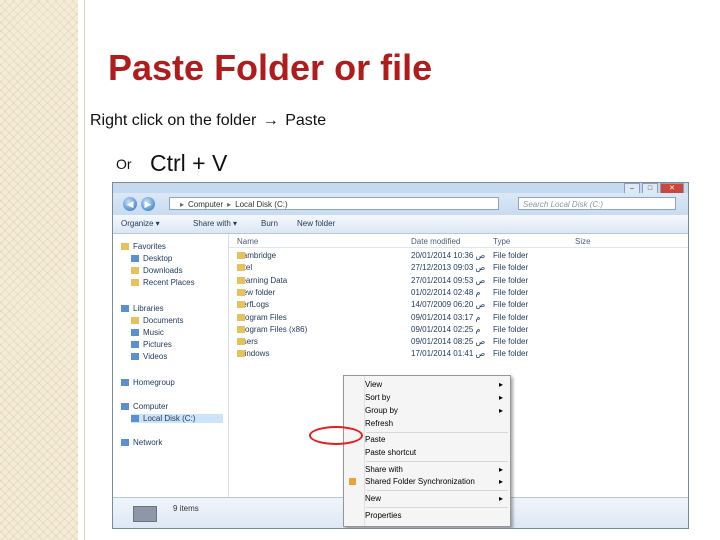 The image size is (720, 540). Describe the element at coordinates (378, 397) in the screenshot. I see `menu-label: Sort by` at that location.